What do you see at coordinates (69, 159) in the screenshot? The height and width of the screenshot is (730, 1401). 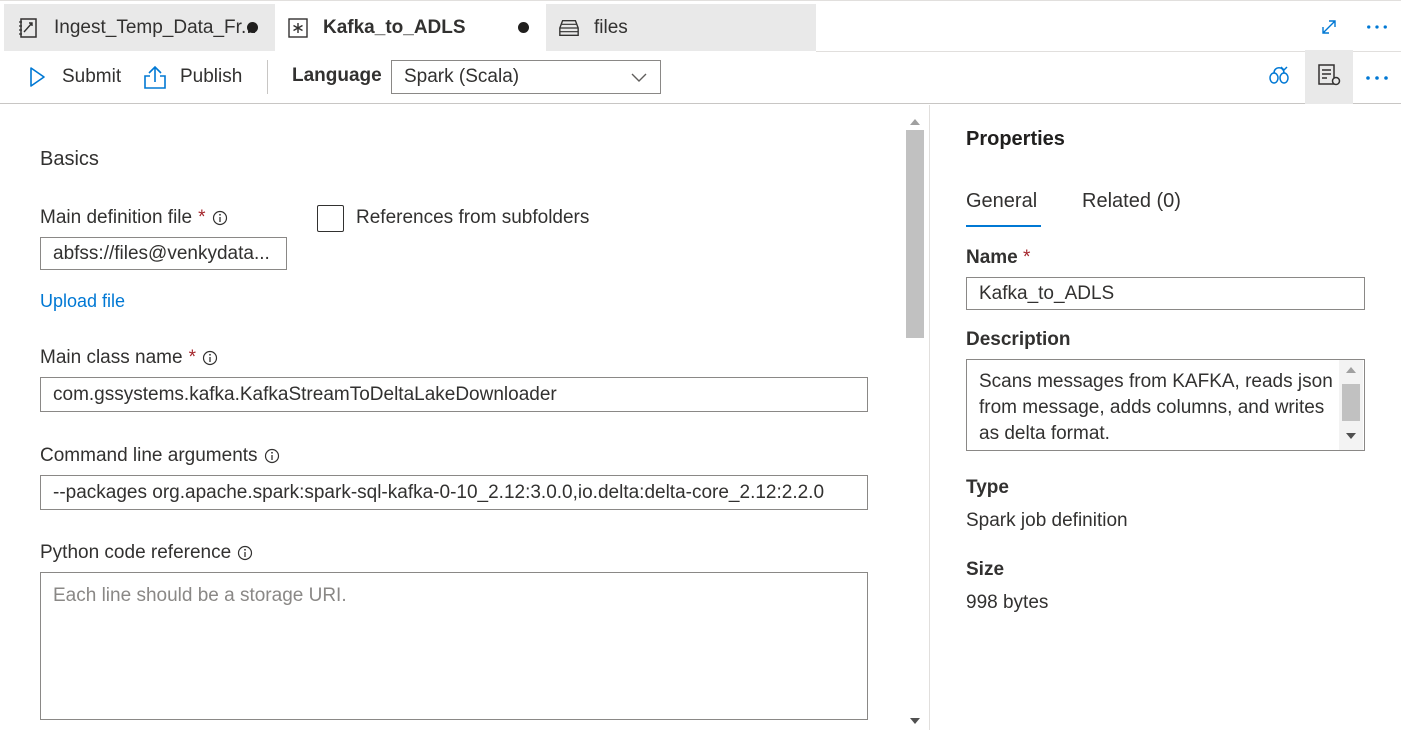 I see `section-title-basics: Basics` at bounding box center [69, 159].